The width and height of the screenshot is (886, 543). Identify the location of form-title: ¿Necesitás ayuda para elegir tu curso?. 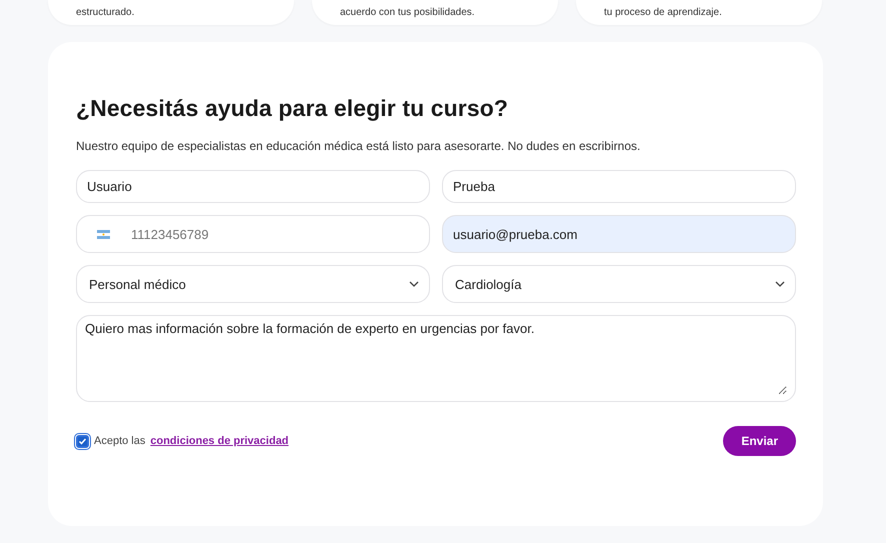
(293, 108).